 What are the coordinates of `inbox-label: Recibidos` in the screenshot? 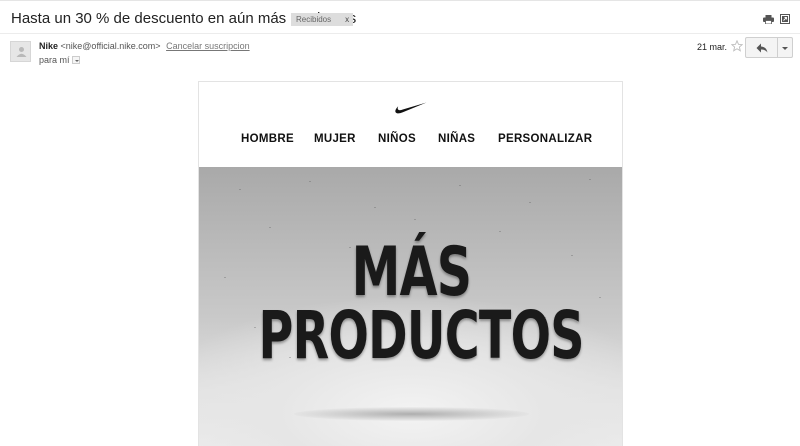 It's located at (314, 19).